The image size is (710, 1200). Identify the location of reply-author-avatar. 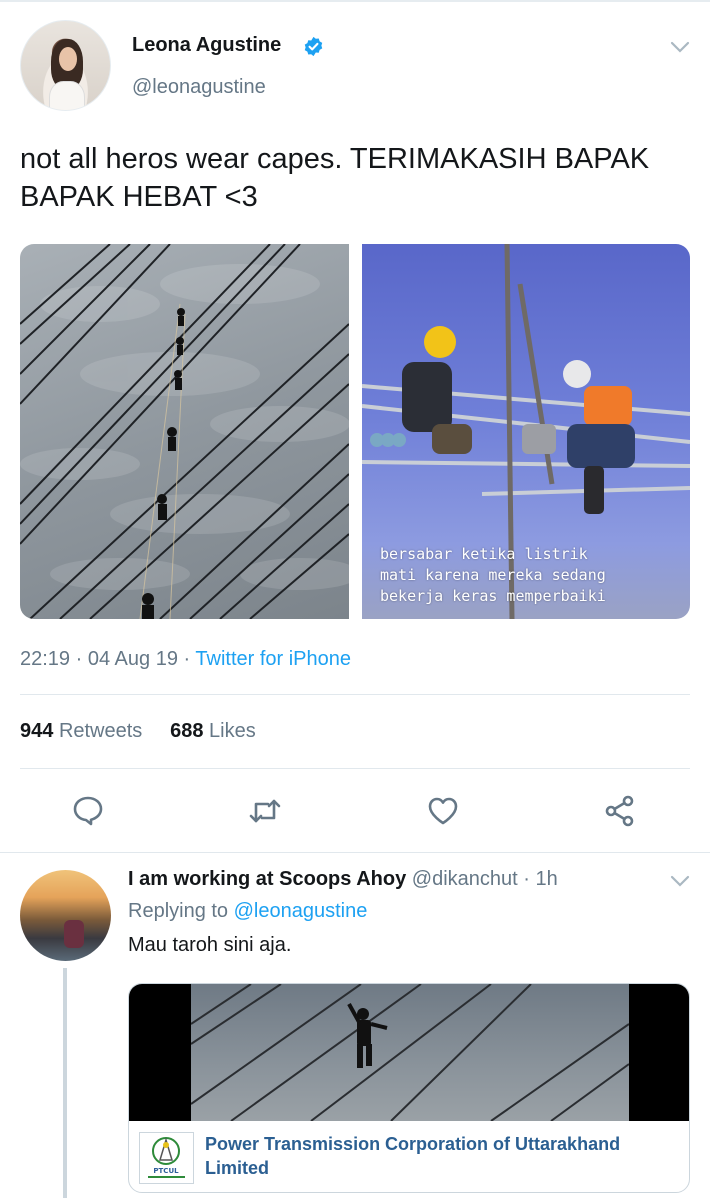
(65, 915).